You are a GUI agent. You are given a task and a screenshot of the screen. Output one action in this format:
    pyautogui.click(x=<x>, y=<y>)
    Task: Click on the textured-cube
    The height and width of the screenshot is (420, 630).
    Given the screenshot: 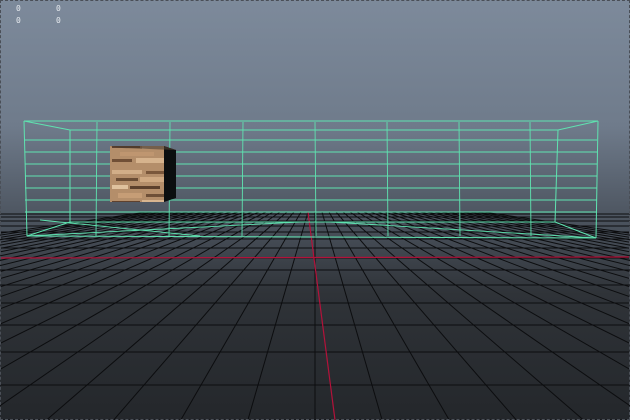 What is the action you would take?
    pyautogui.click(x=143, y=174)
    